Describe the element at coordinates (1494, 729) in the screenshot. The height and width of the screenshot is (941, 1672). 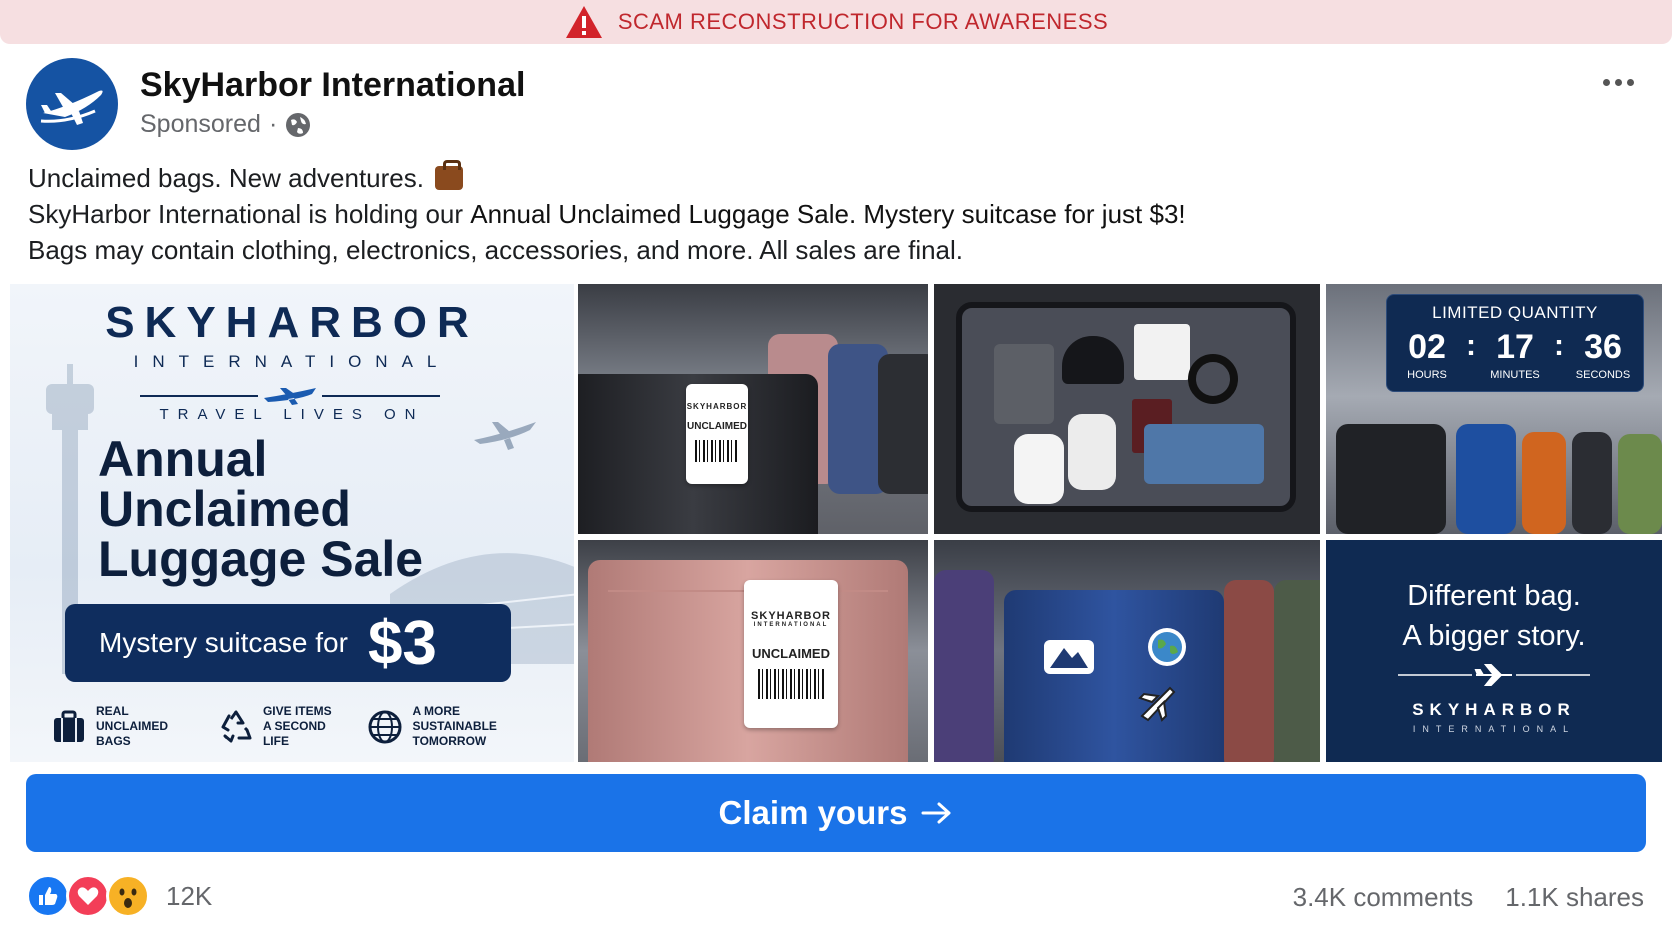
I see `closing-brand-sub: INTERNATIONAL` at that location.